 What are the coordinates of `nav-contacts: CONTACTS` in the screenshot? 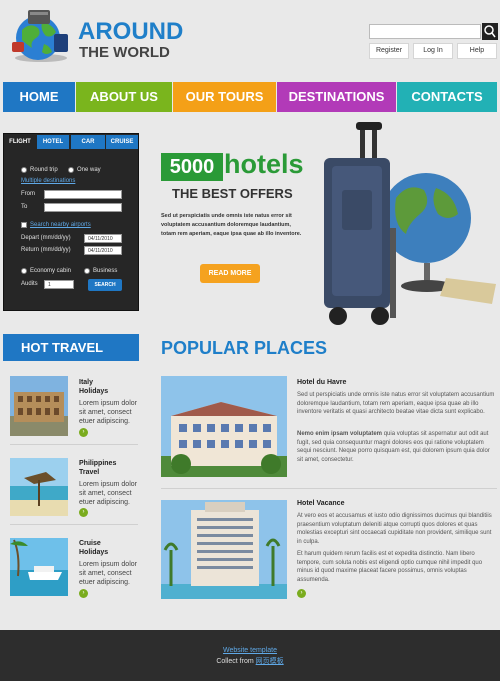 It's located at (447, 97).